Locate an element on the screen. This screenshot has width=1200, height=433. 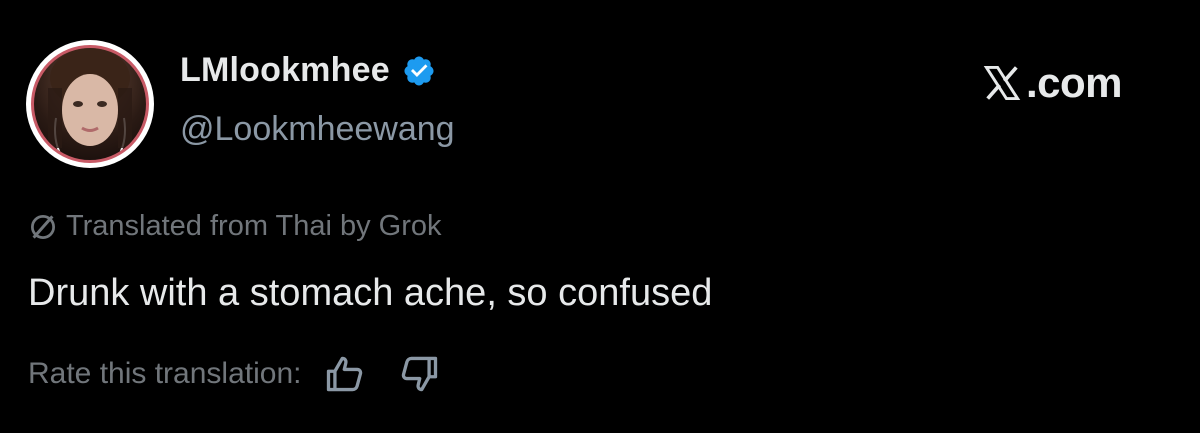
logo-suffix: .com is located at coordinates (1074, 82).